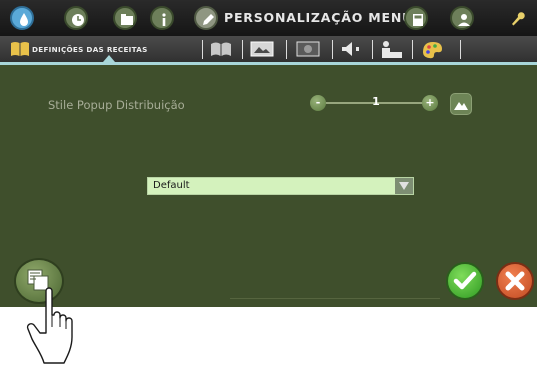 This screenshot has width=537, height=365. What do you see at coordinates (318, 103) in the screenshot?
I see `decrement-button: -` at bounding box center [318, 103].